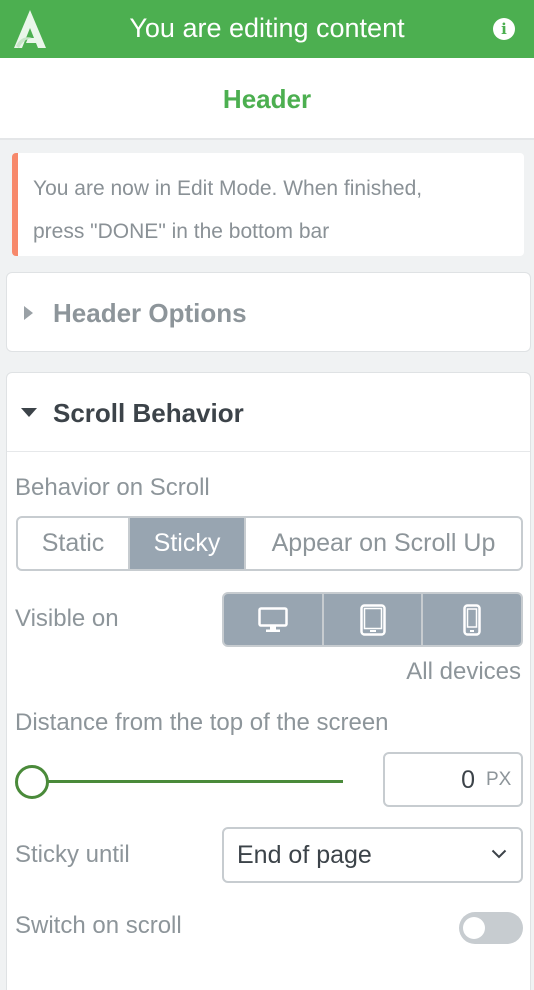 This screenshot has height=990, width=534. I want to click on desktop-icon, so click(273, 619).